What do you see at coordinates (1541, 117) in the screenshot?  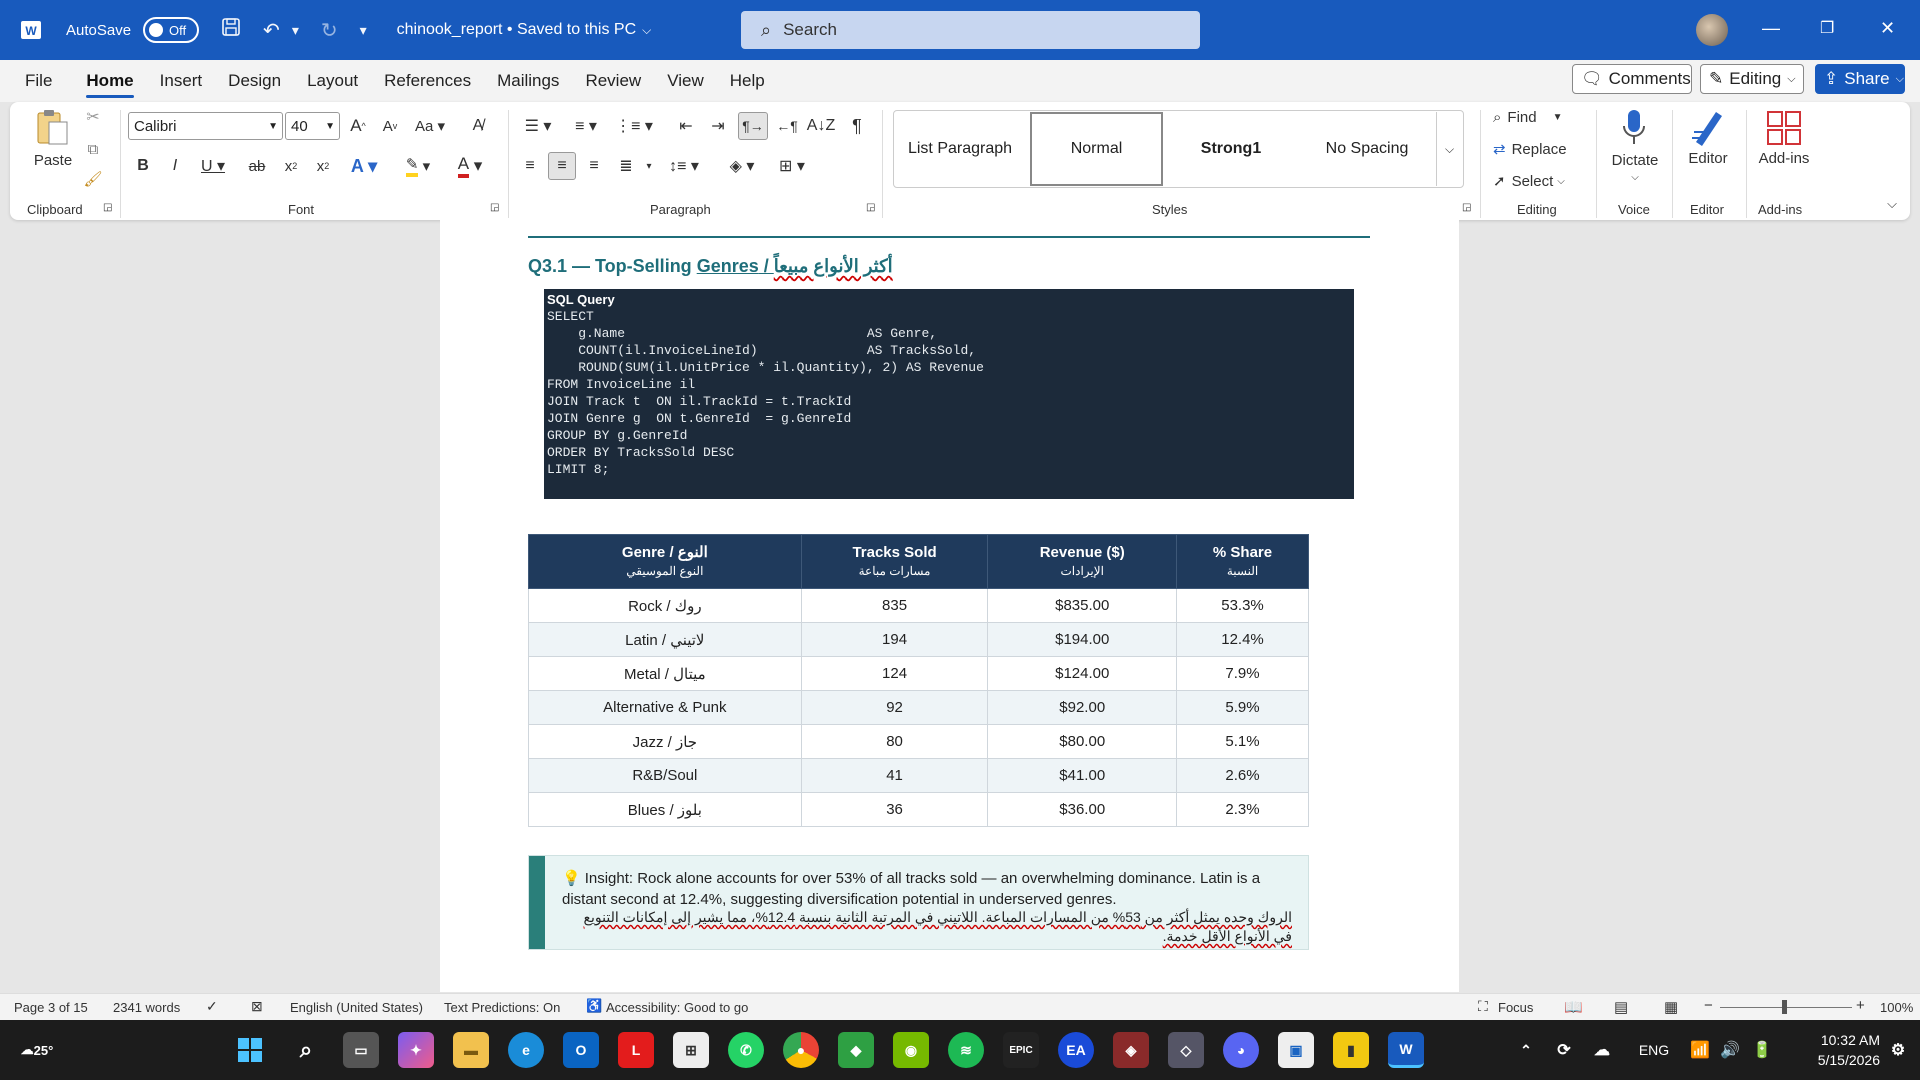 I see `find-button: ⌕ Find ▼` at bounding box center [1541, 117].